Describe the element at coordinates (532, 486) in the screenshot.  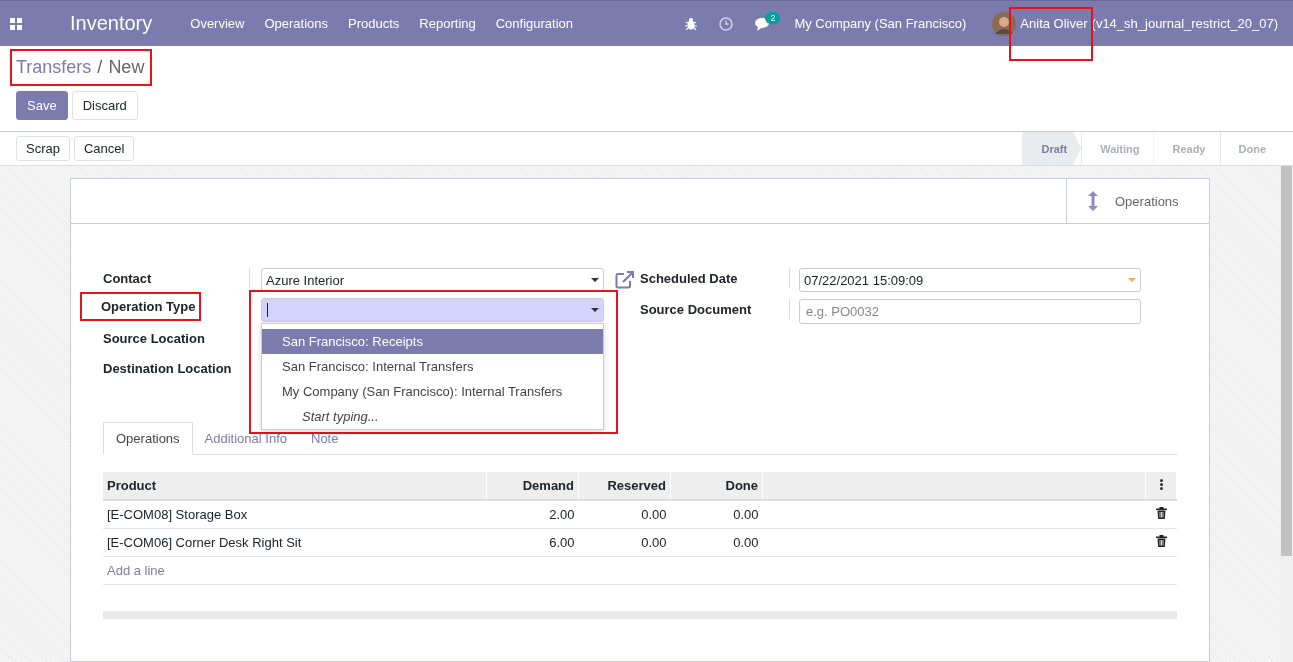
I see `column-header: Demand` at that location.